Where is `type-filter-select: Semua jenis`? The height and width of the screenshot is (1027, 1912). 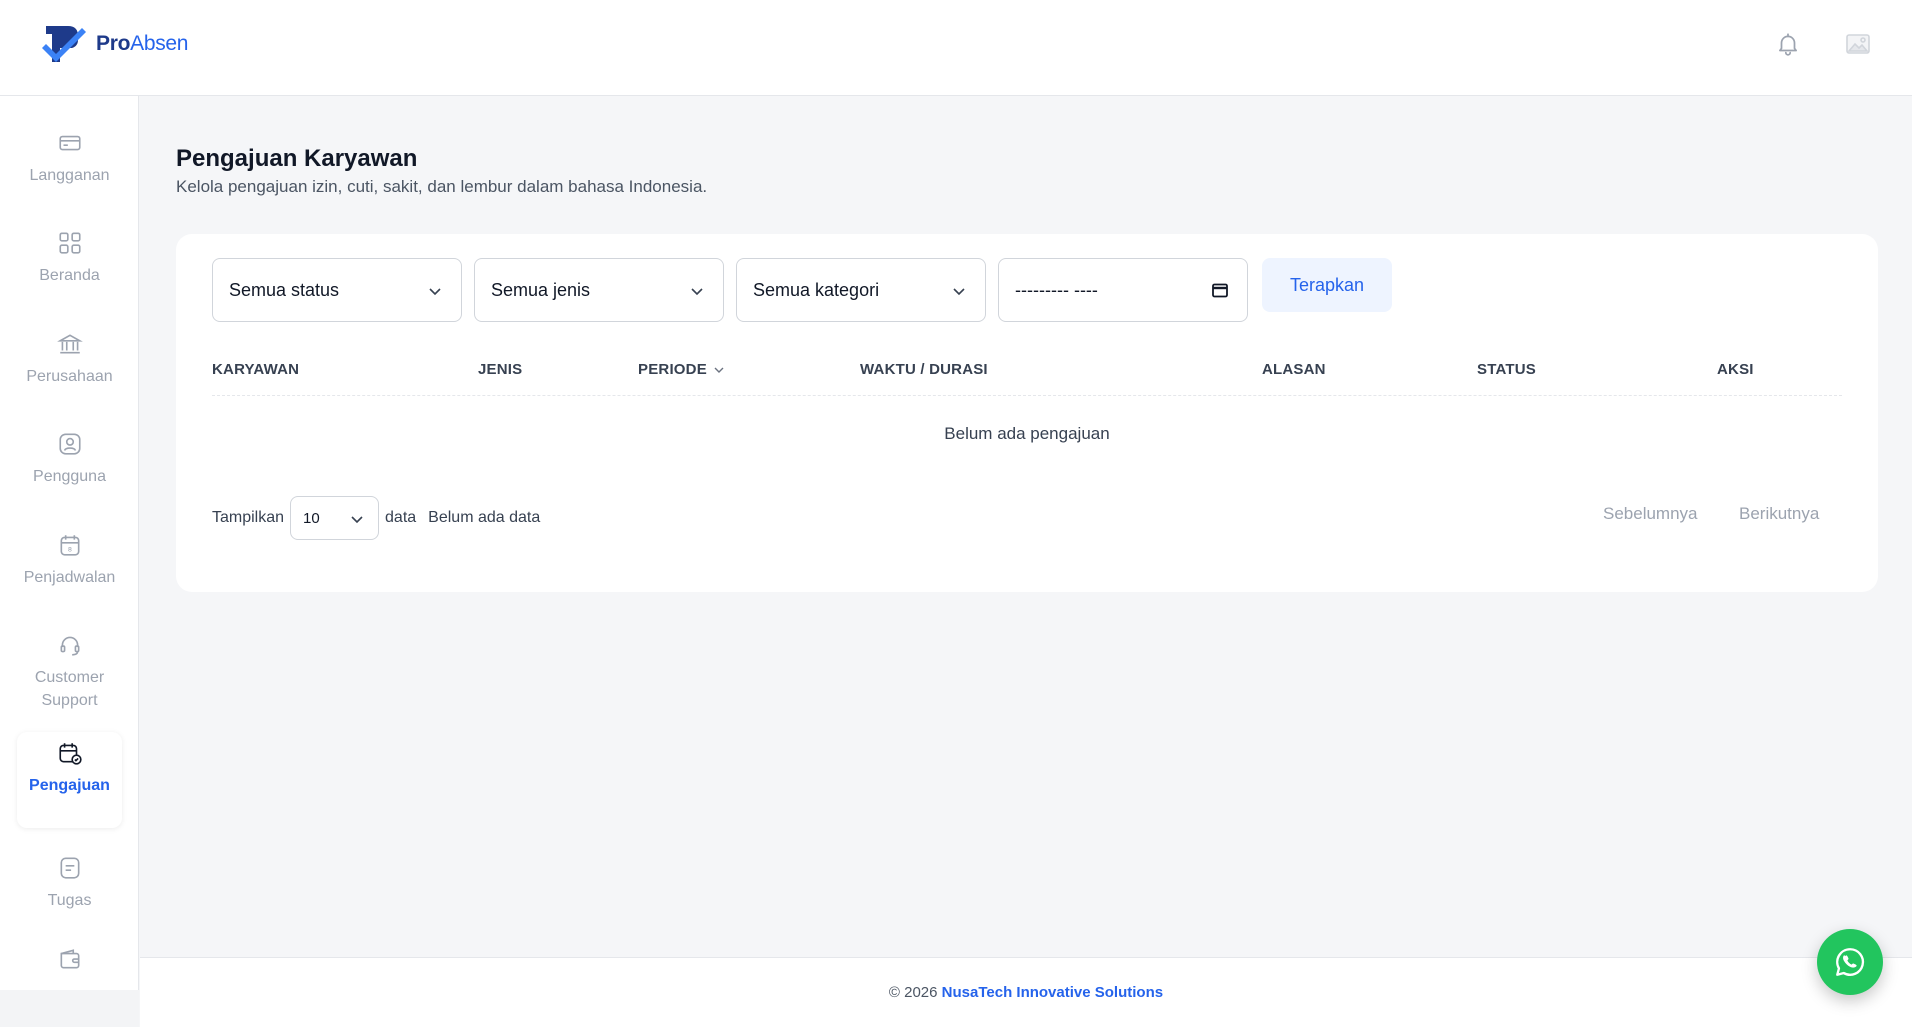 type-filter-select: Semua jenis is located at coordinates (599, 290).